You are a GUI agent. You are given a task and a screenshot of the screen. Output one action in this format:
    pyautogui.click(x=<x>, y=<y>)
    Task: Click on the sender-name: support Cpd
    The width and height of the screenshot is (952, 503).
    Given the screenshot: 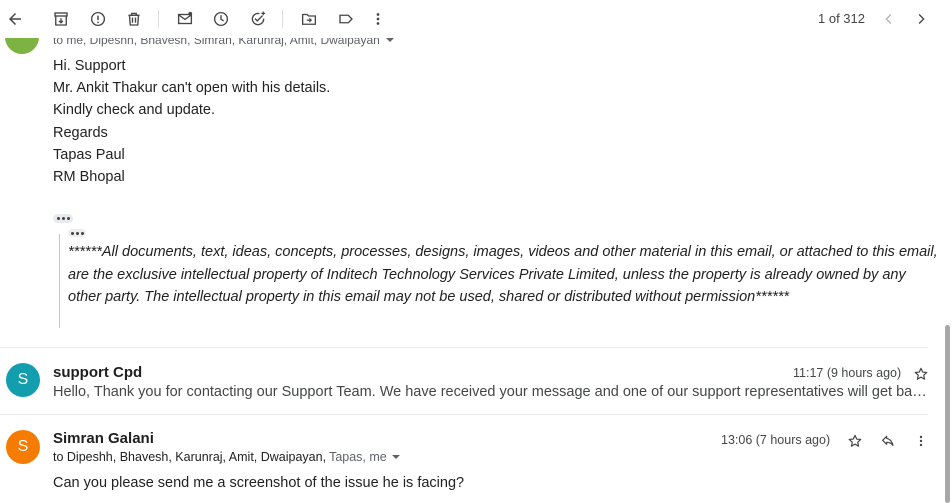 What is the action you would take?
    pyautogui.click(x=97, y=372)
    